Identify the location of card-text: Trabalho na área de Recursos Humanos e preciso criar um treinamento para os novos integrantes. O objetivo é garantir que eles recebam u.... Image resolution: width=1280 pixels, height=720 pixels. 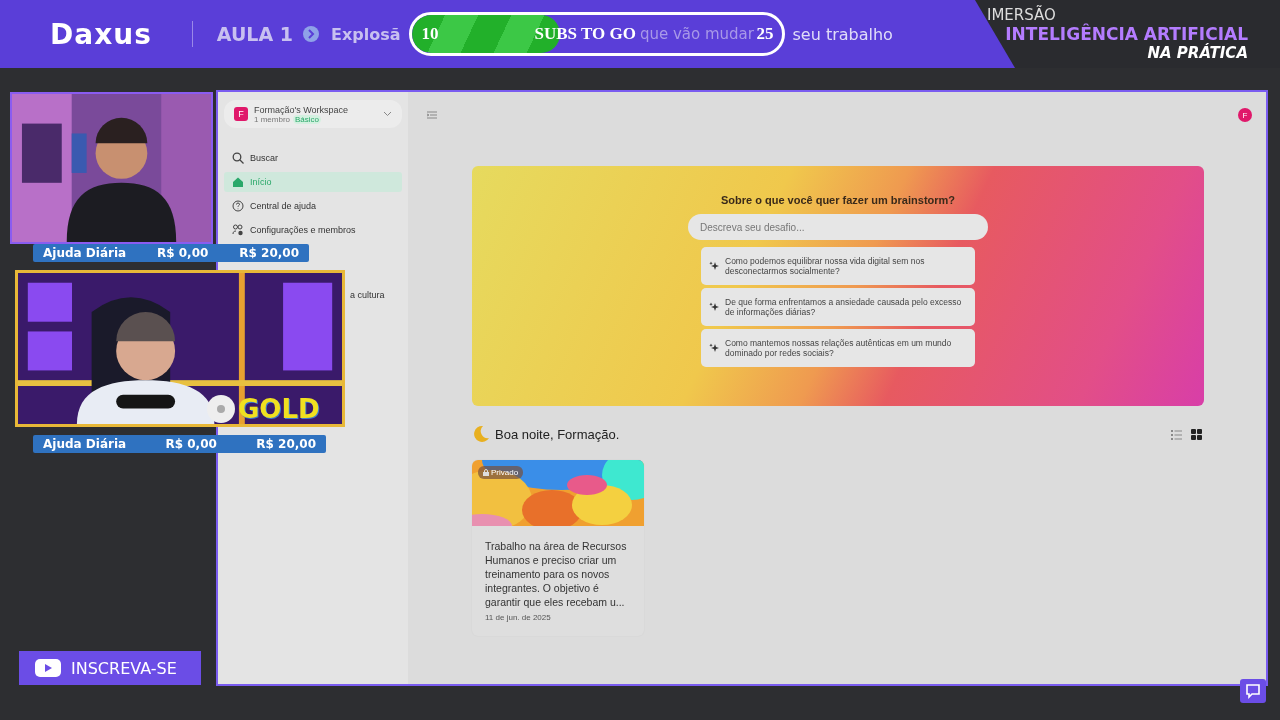
(556, 574).